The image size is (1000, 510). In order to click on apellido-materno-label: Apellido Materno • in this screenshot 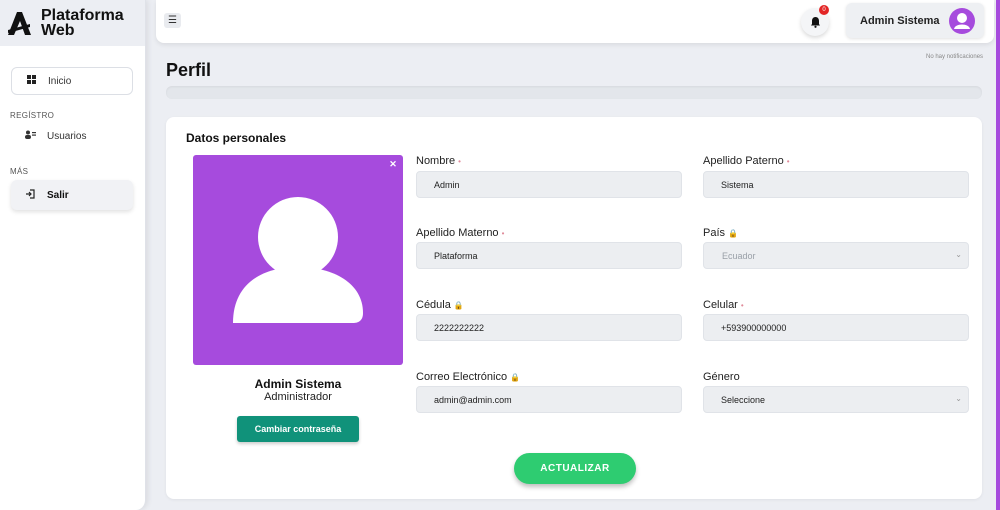, I will do `click(460, 233)`.